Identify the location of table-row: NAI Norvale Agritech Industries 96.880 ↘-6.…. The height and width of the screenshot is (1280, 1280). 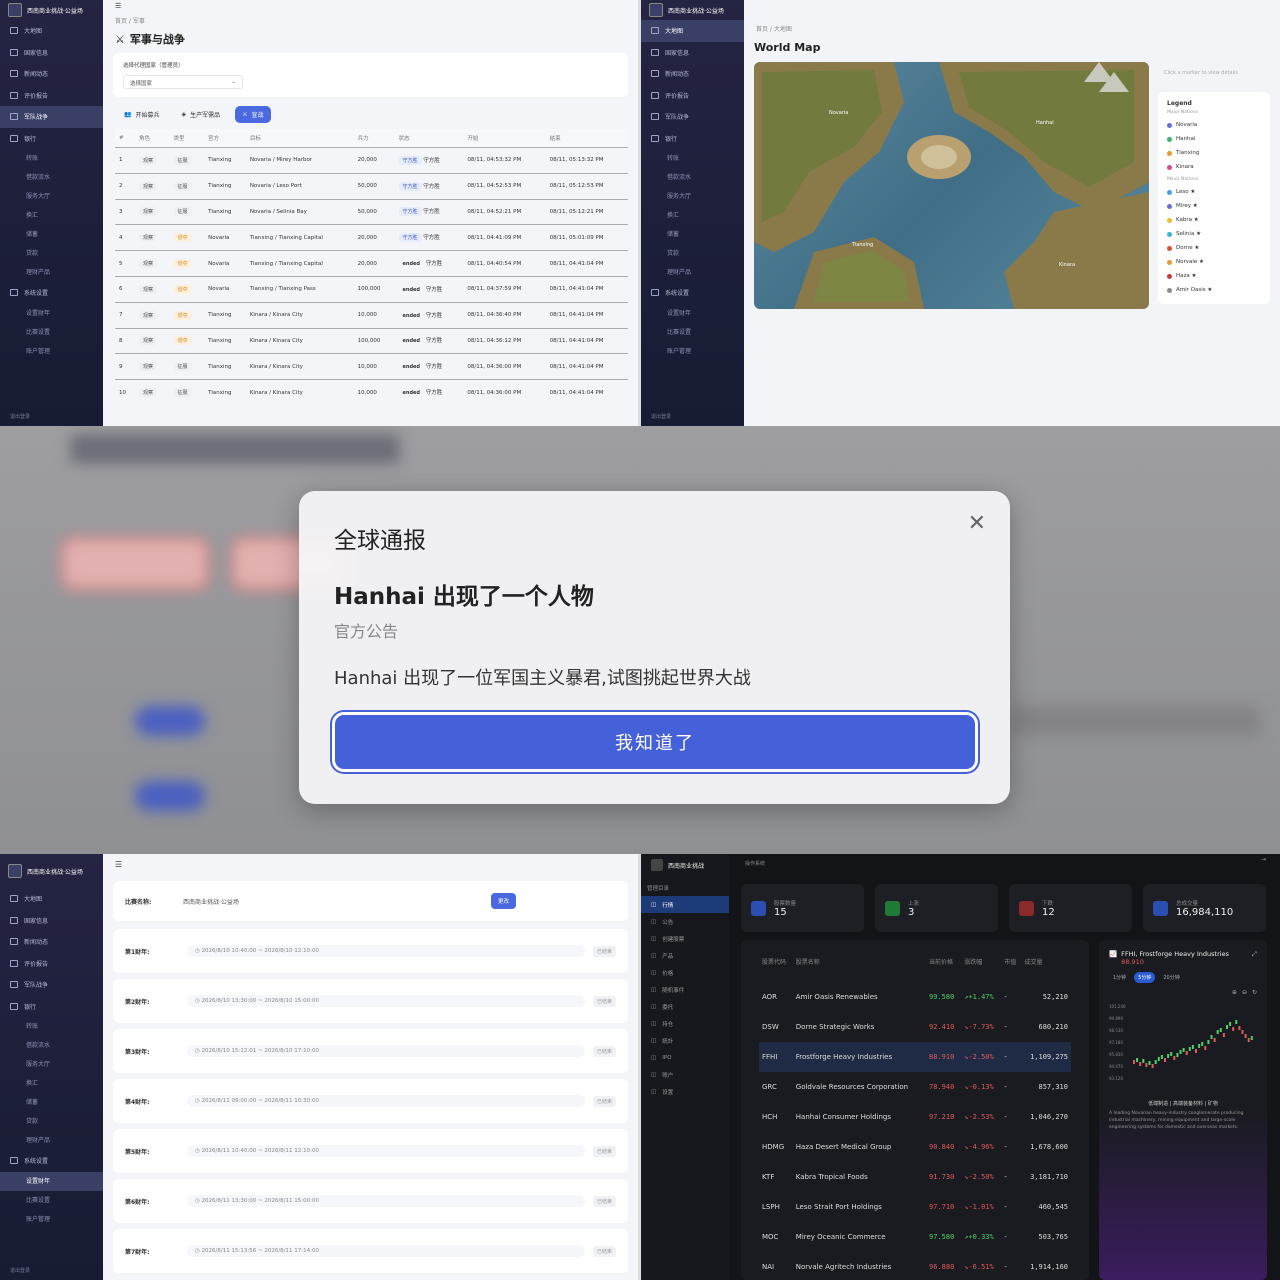
(915, 1266).